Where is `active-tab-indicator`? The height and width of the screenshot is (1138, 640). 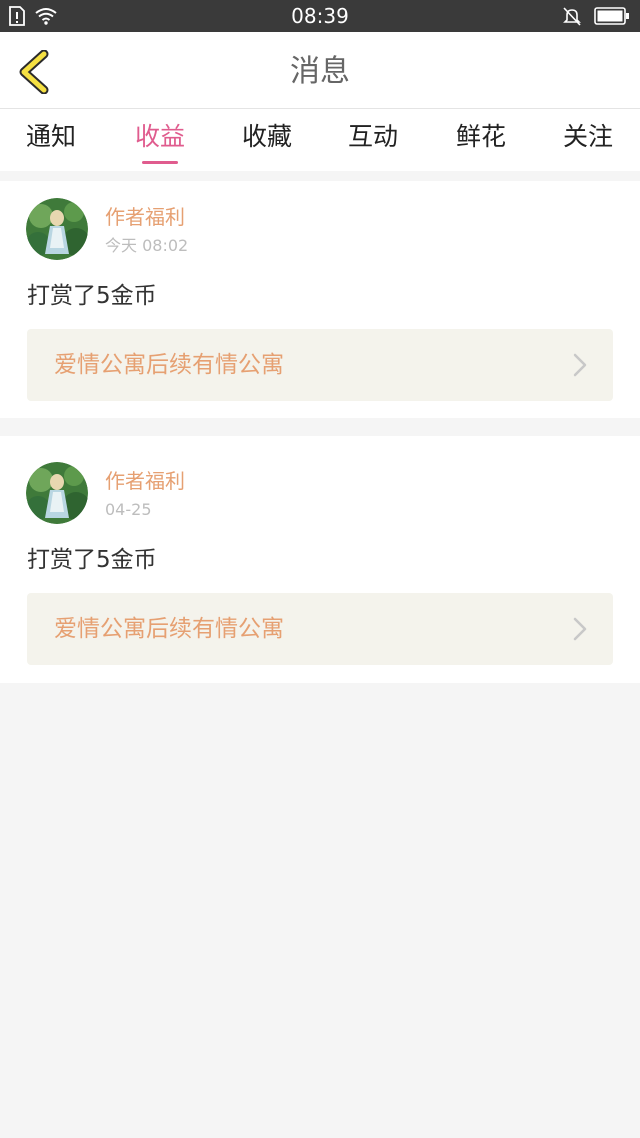
active-tab-indicator is located at coordinates (160, 162).